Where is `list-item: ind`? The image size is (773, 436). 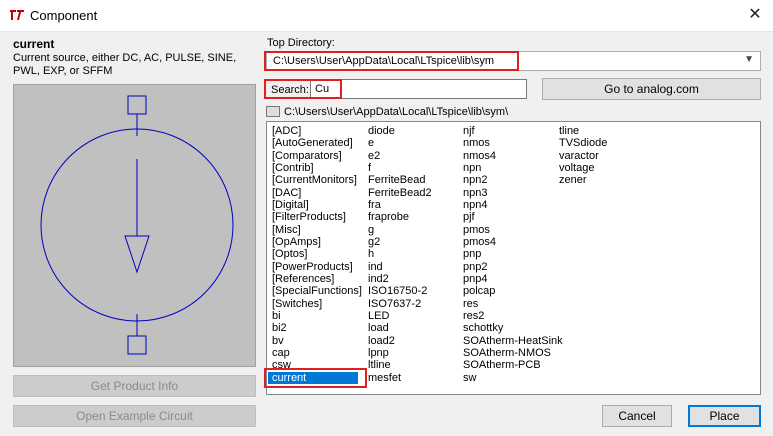
list-item: ind is located at coordinates (398, 267).